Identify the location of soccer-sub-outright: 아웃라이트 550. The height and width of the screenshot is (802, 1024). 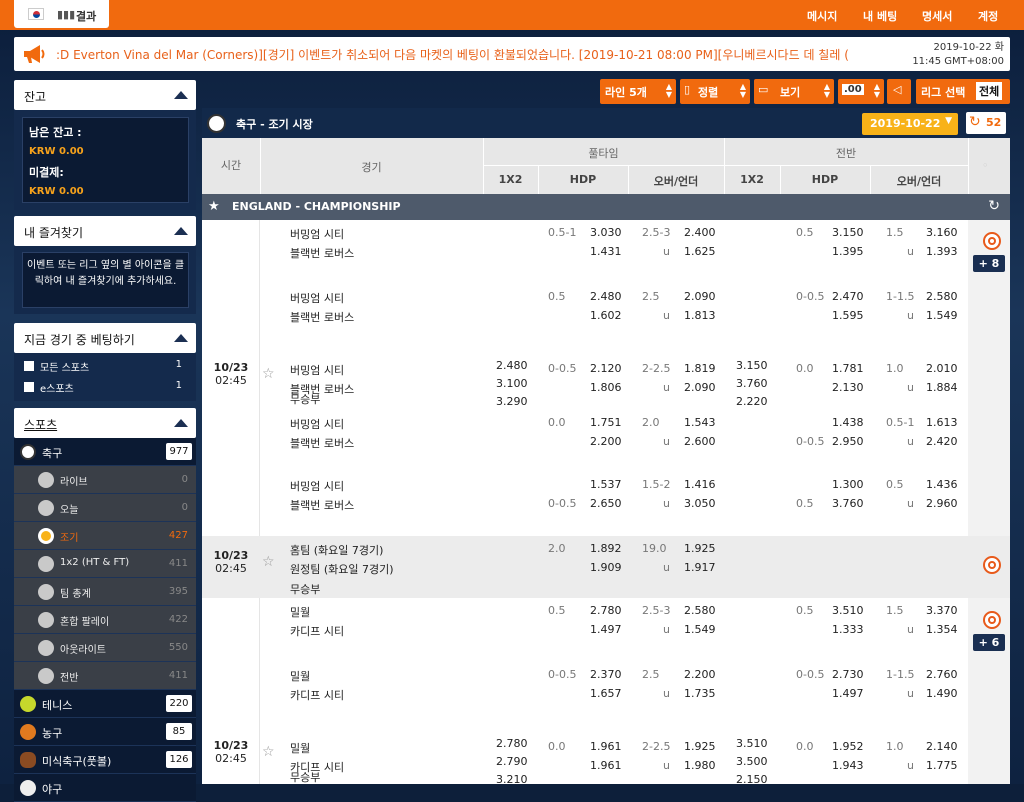
(105, 648).